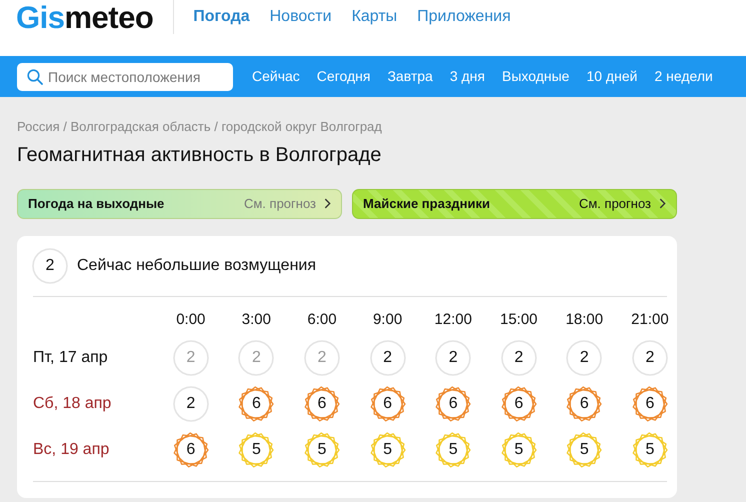 This screenshot has width=746, height=502. What do you see at coordinates (200, 127) in the screenshot?
I see `breadcrumbs: Россия / Волгоградская область / городской округ Волгоград` at bounding box center [200, 127].